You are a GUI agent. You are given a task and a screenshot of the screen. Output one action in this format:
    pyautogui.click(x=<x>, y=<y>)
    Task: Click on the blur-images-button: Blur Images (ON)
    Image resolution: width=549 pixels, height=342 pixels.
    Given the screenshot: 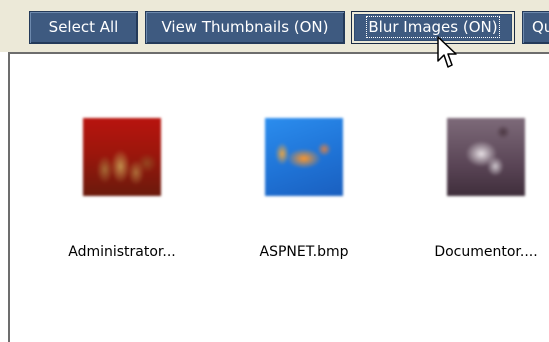 What is the action you would take?
    pyautogui.click(x=433, y=27)
    